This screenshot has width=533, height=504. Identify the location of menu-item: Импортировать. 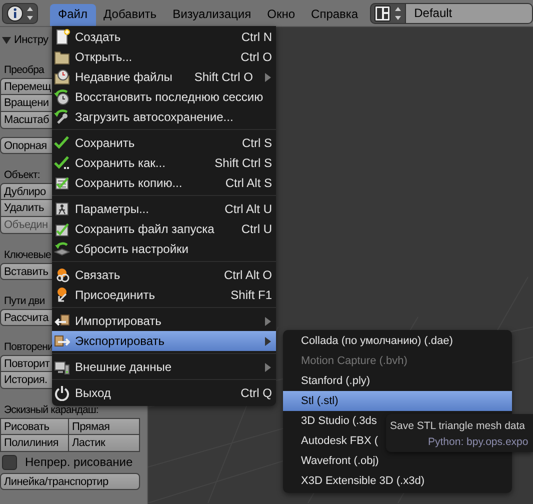
(164, 321).